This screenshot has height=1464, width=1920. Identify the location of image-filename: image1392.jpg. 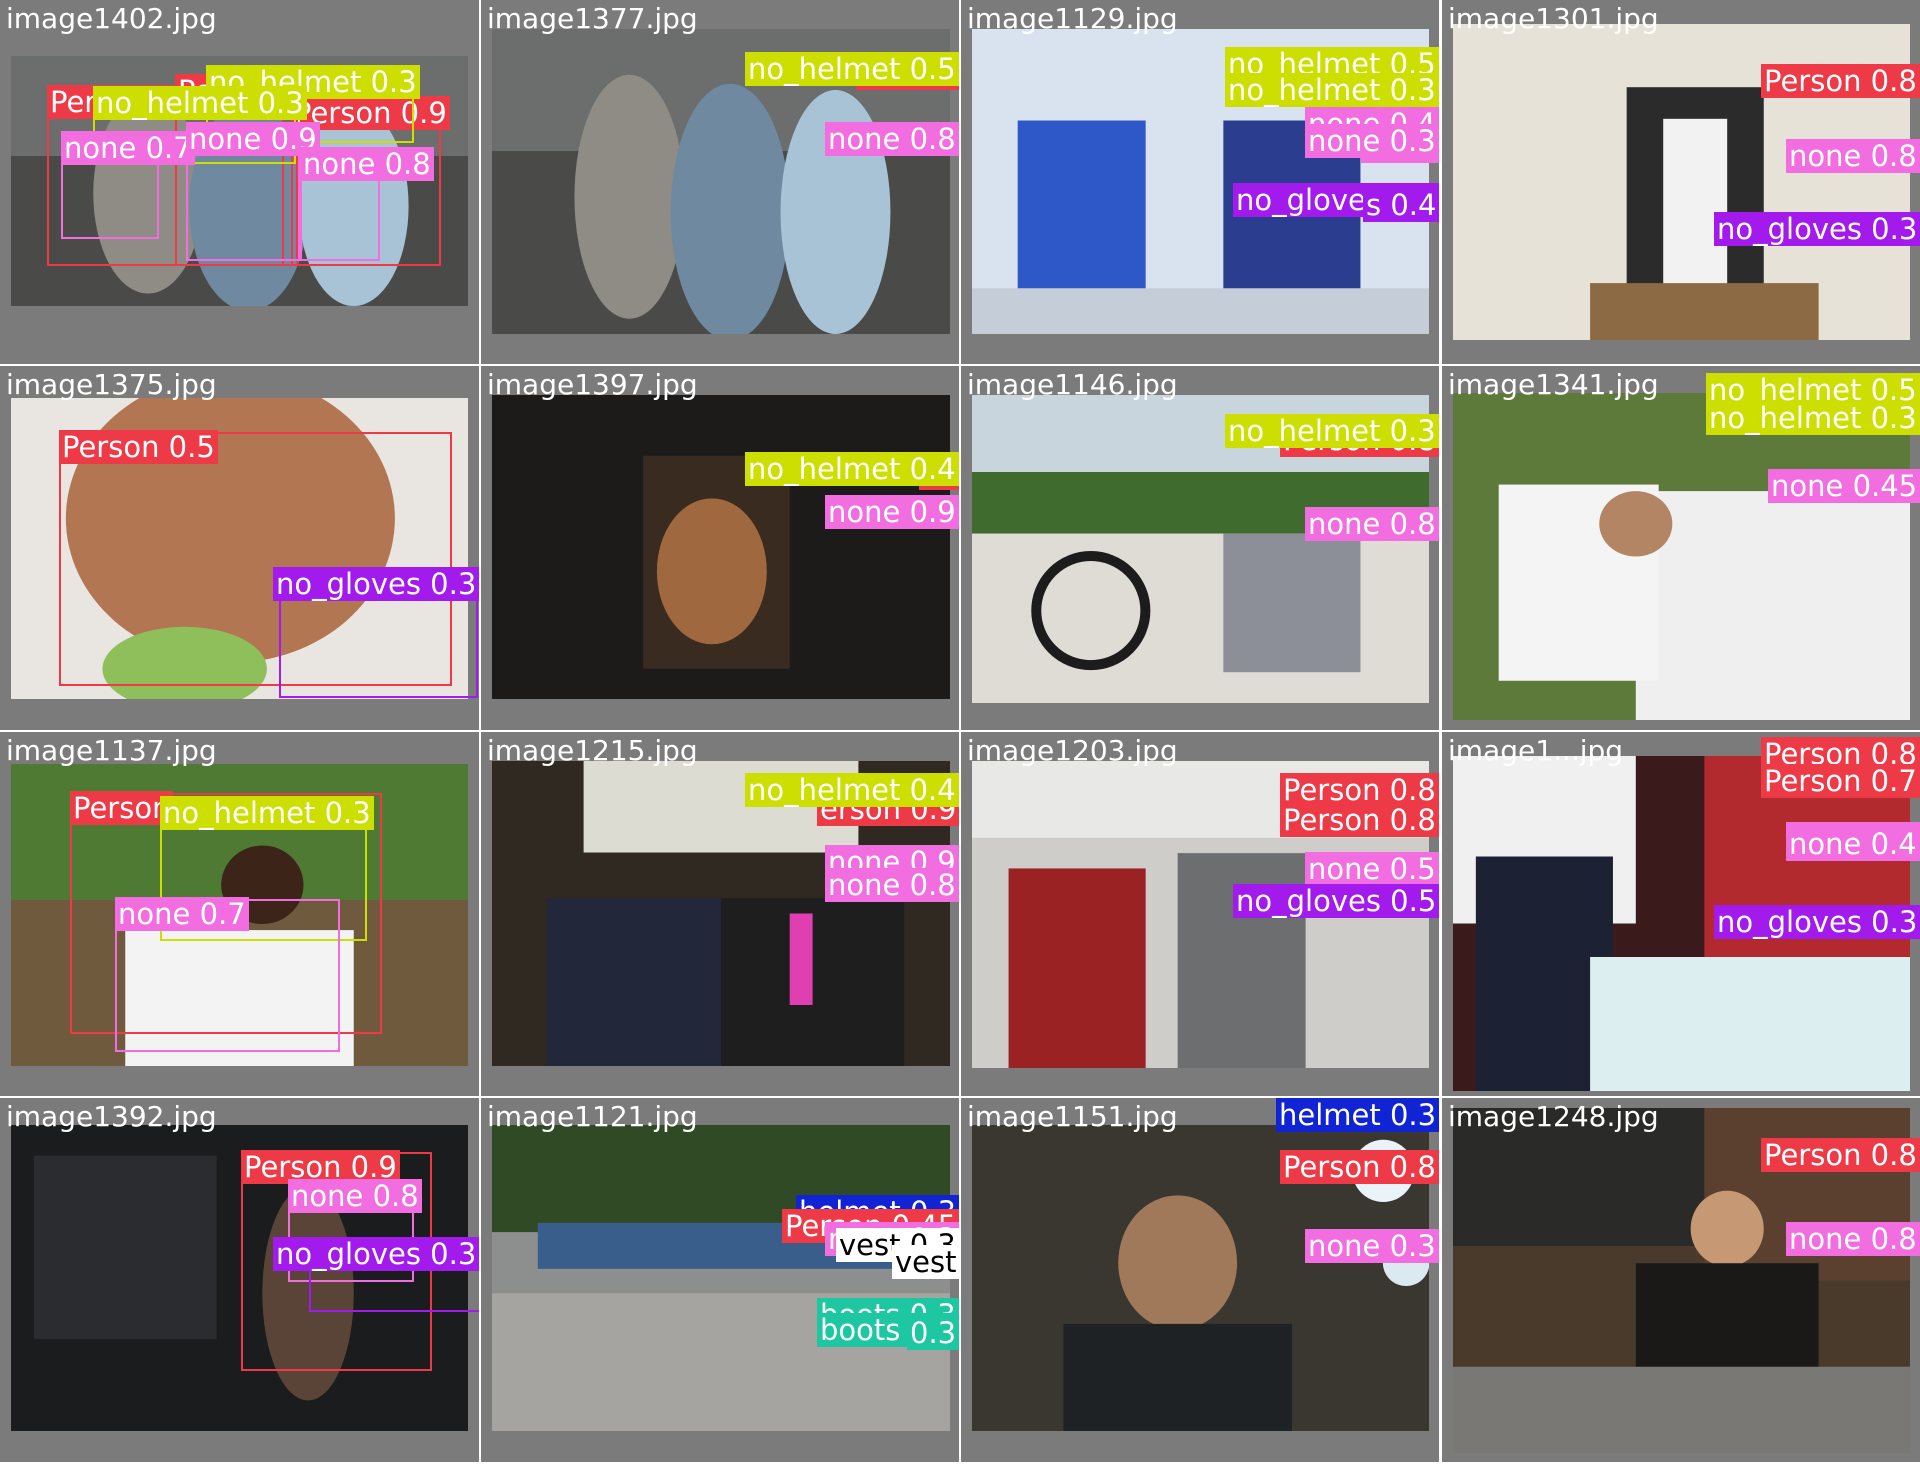
(111, 1116).